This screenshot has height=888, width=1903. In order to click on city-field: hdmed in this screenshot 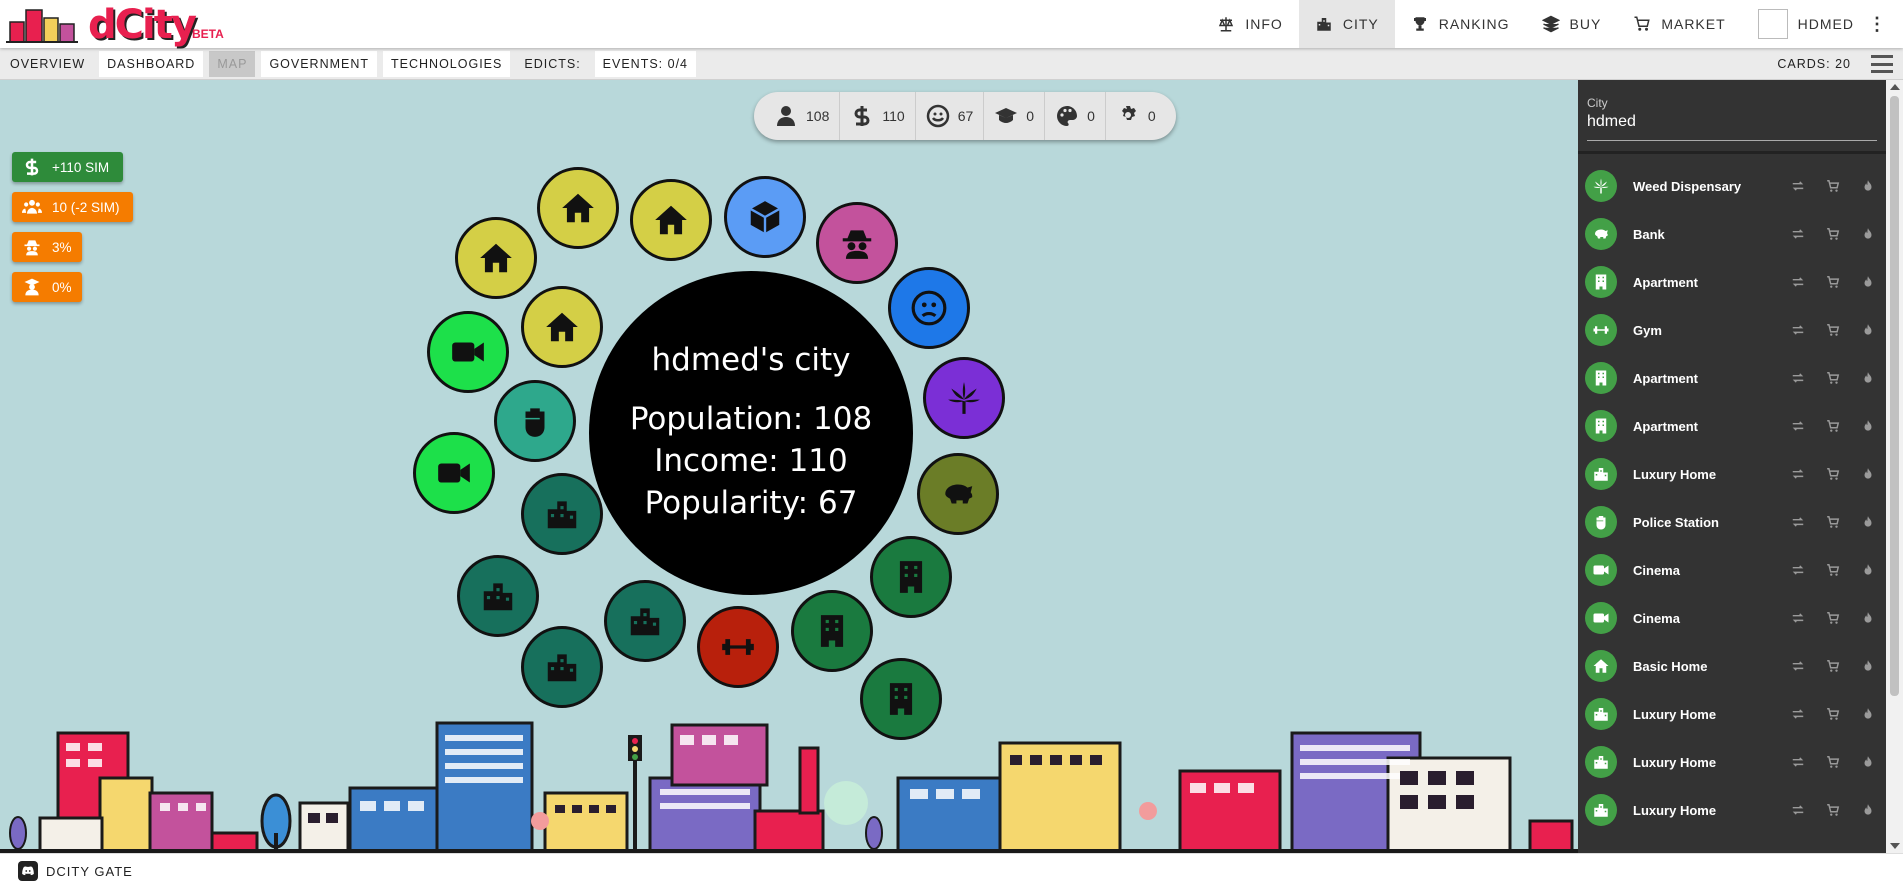, I will do `click(1732, 127)`.